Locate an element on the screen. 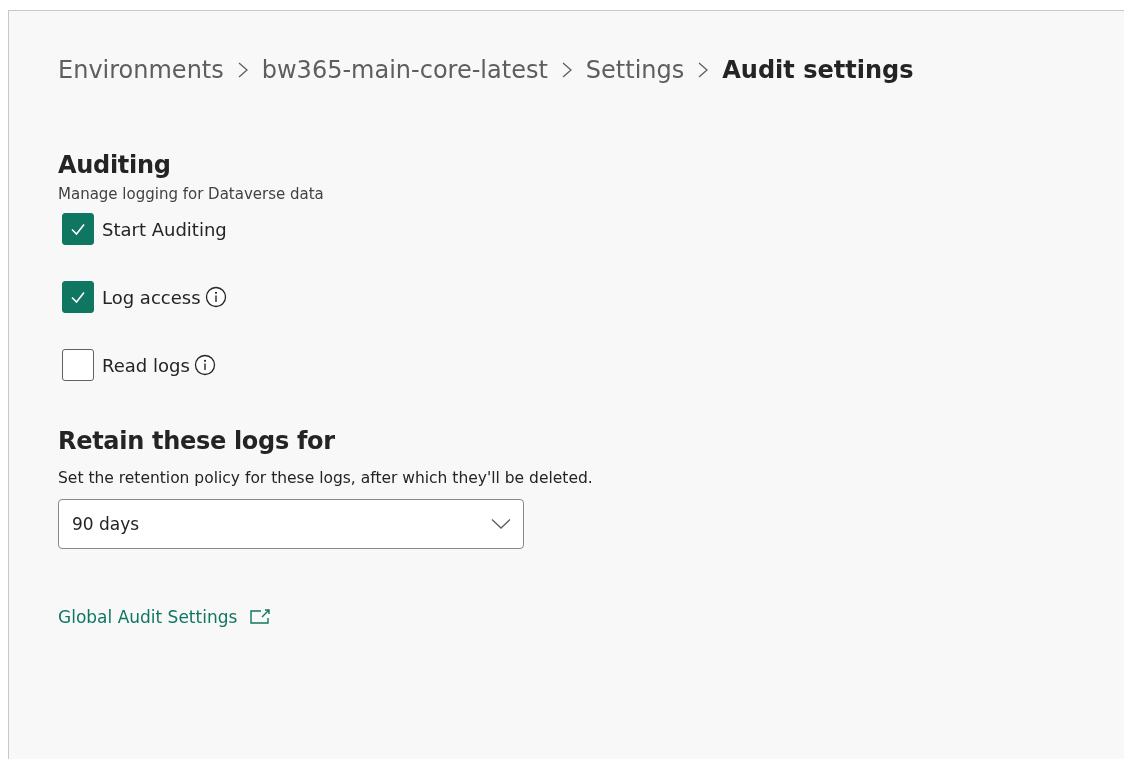 Image resolution: width=1124 pixels, height=759 pixels. chevron-down-icon is located at coordinates (501, 524).